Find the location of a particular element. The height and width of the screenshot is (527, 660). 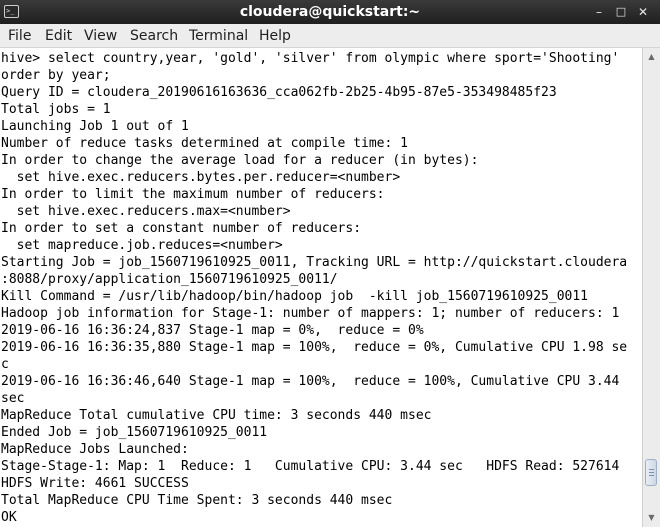

terminal-line: set mapreduce.job.reduces=<number> is located at coordinates (142, 245).